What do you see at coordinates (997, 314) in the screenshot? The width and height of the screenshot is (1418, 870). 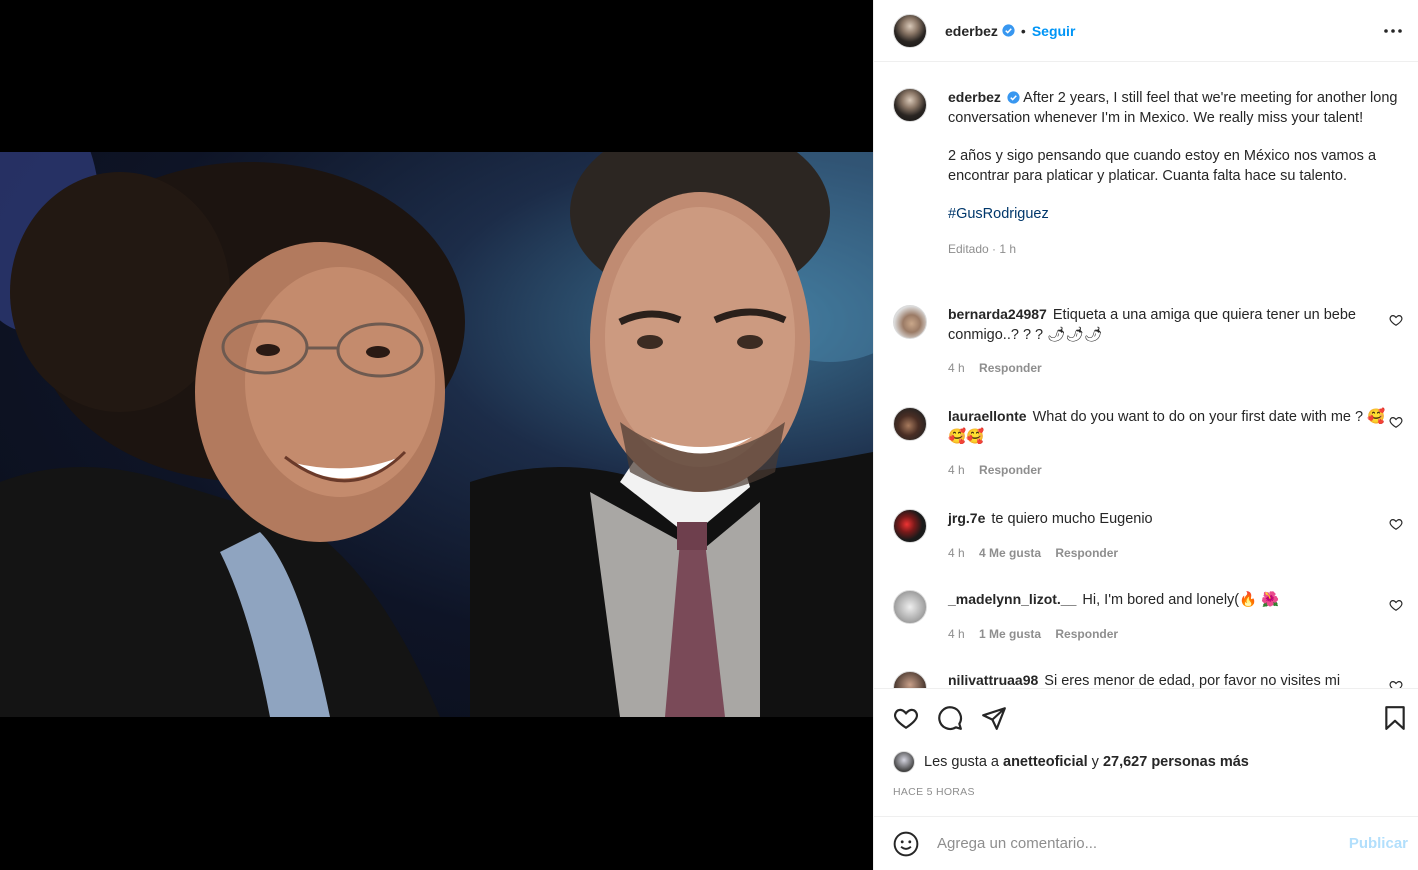 I see `comment-username: bernarda24987` at bounding box center [997, 314].